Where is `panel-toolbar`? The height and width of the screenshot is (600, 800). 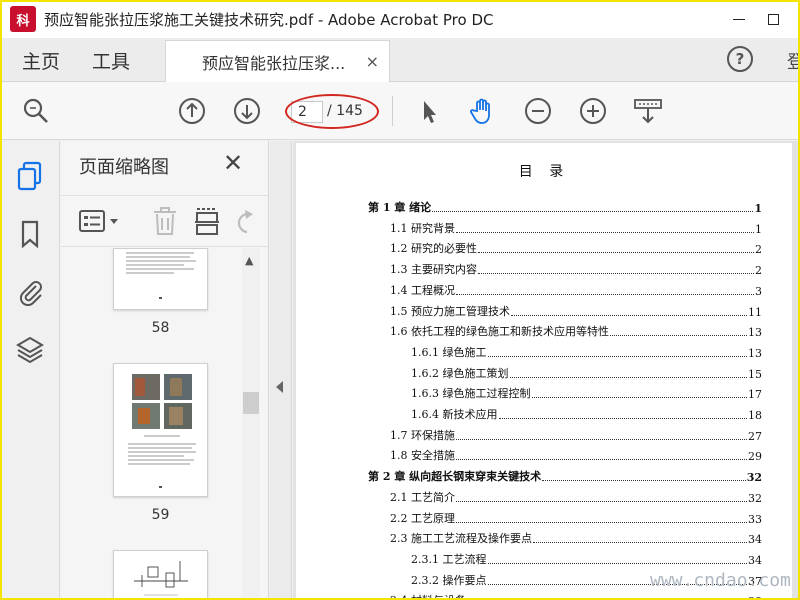 panel-toolbar is located at coordinates (165, 221).